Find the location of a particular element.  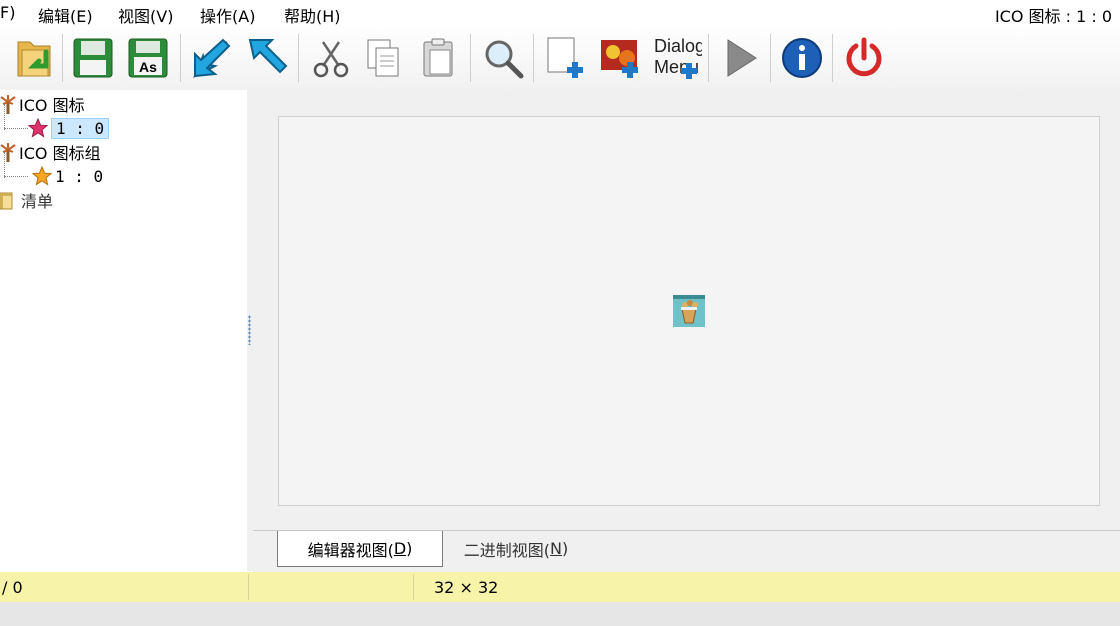

save-button is located at coordinates (93, 58).